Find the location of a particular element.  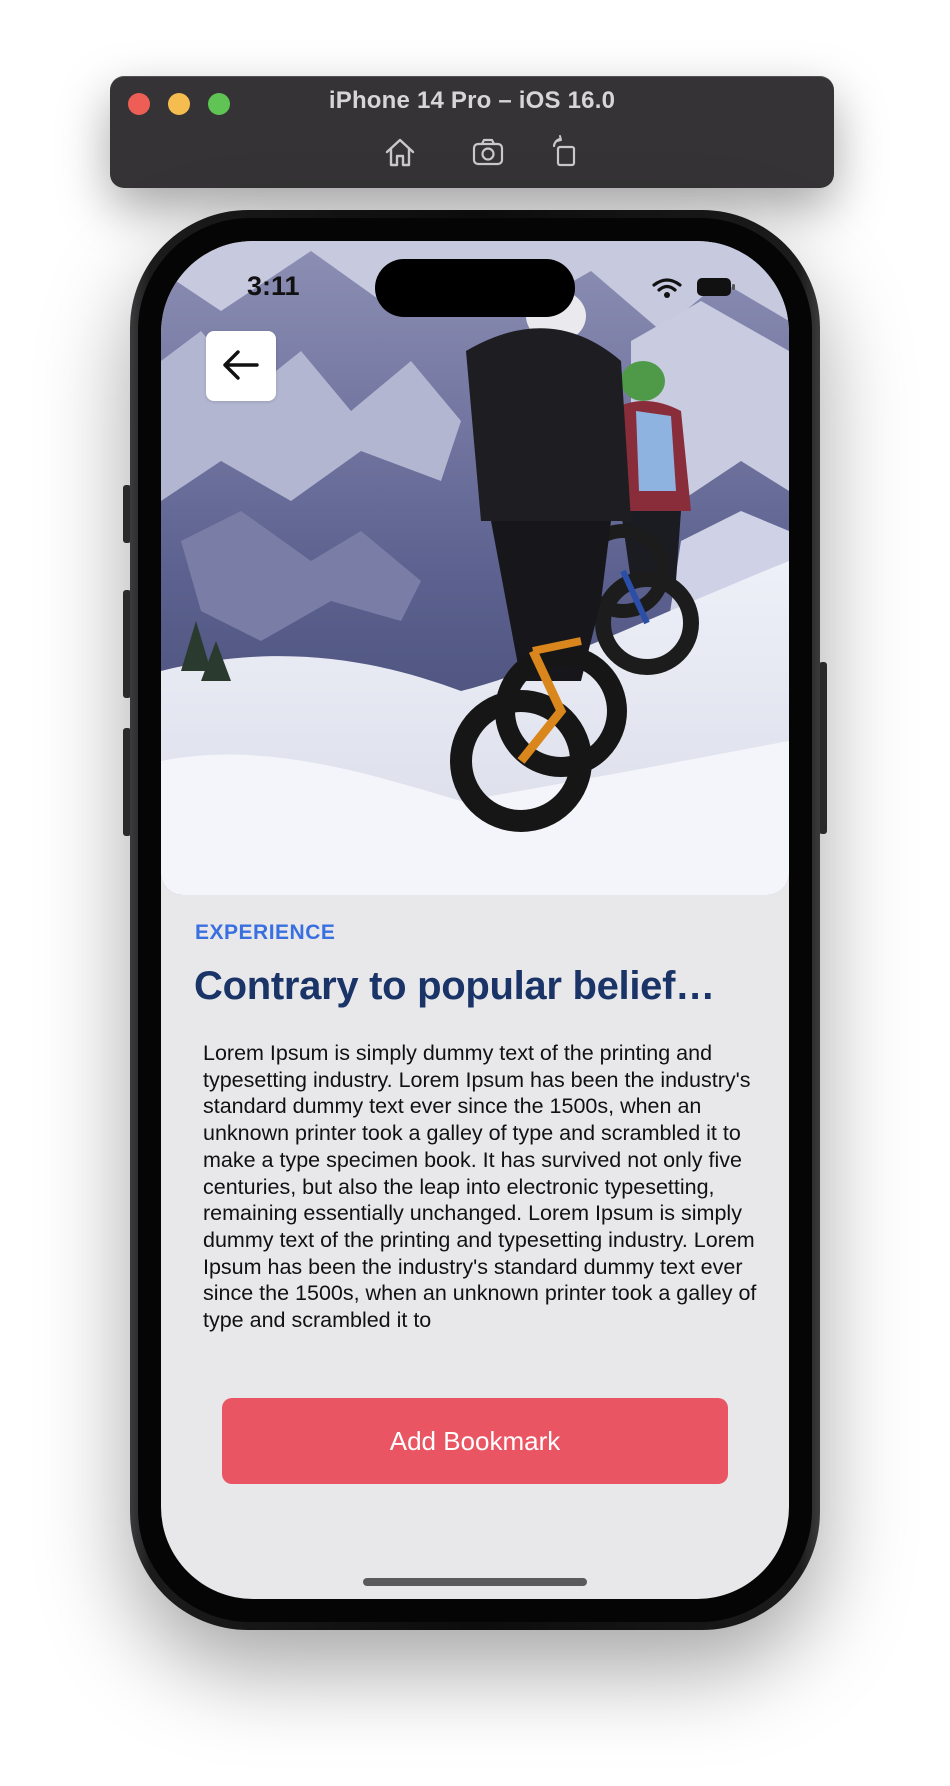

back-button is located at coordinates (241, 366).